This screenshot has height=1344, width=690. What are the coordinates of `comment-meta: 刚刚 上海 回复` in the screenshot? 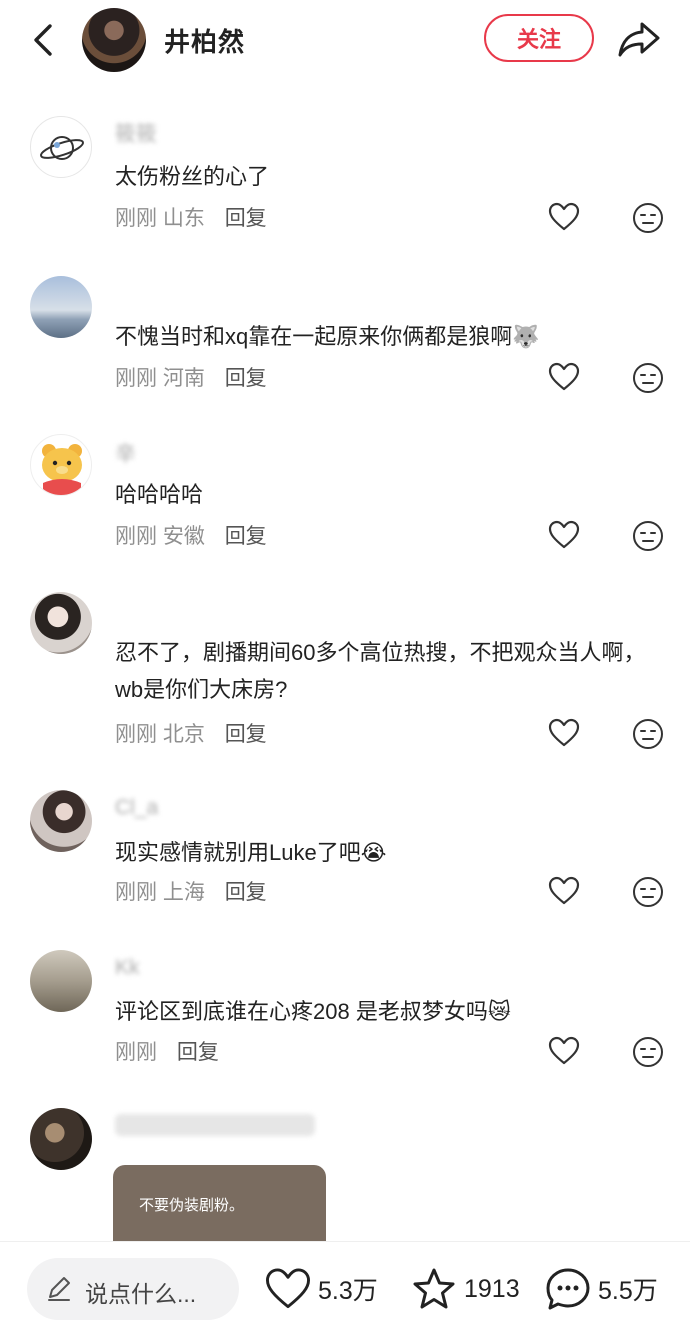 It's located at (191, 891).